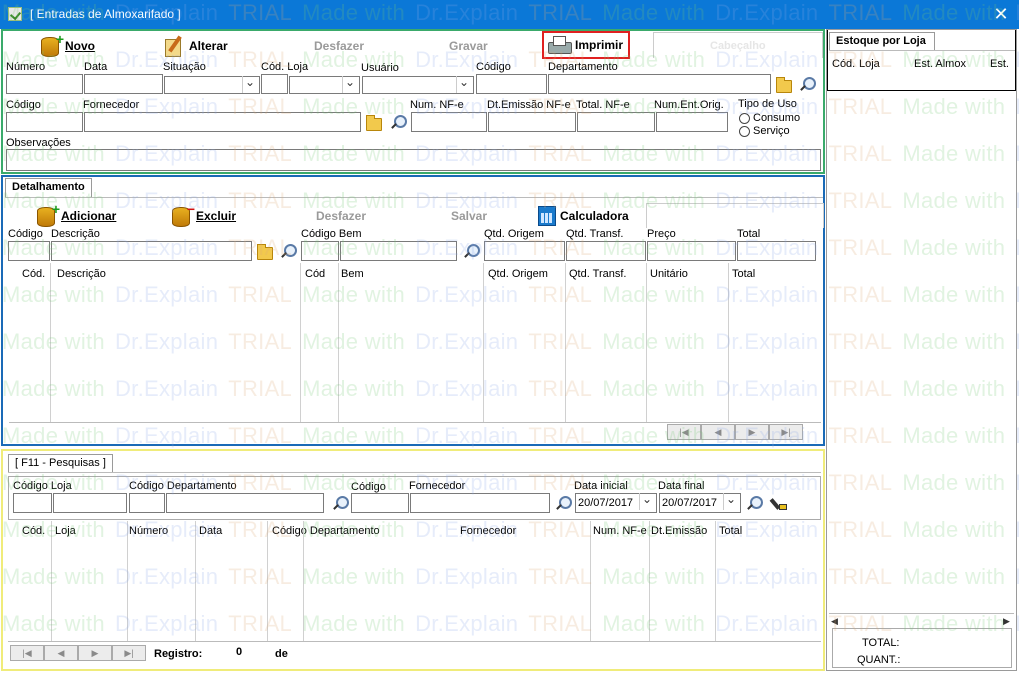 The image size is (1019, 674). I want to click on fornecedor-label: Fornecedor, so click(111, 105).